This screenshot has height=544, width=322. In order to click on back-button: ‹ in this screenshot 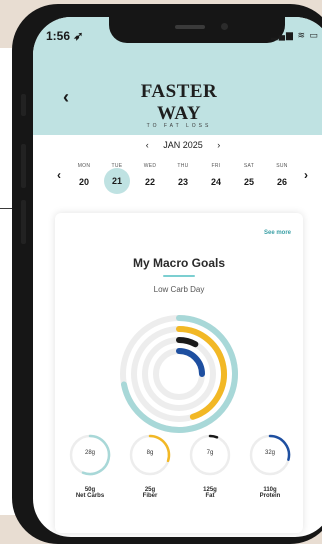, I will do `click(66, 97)`.